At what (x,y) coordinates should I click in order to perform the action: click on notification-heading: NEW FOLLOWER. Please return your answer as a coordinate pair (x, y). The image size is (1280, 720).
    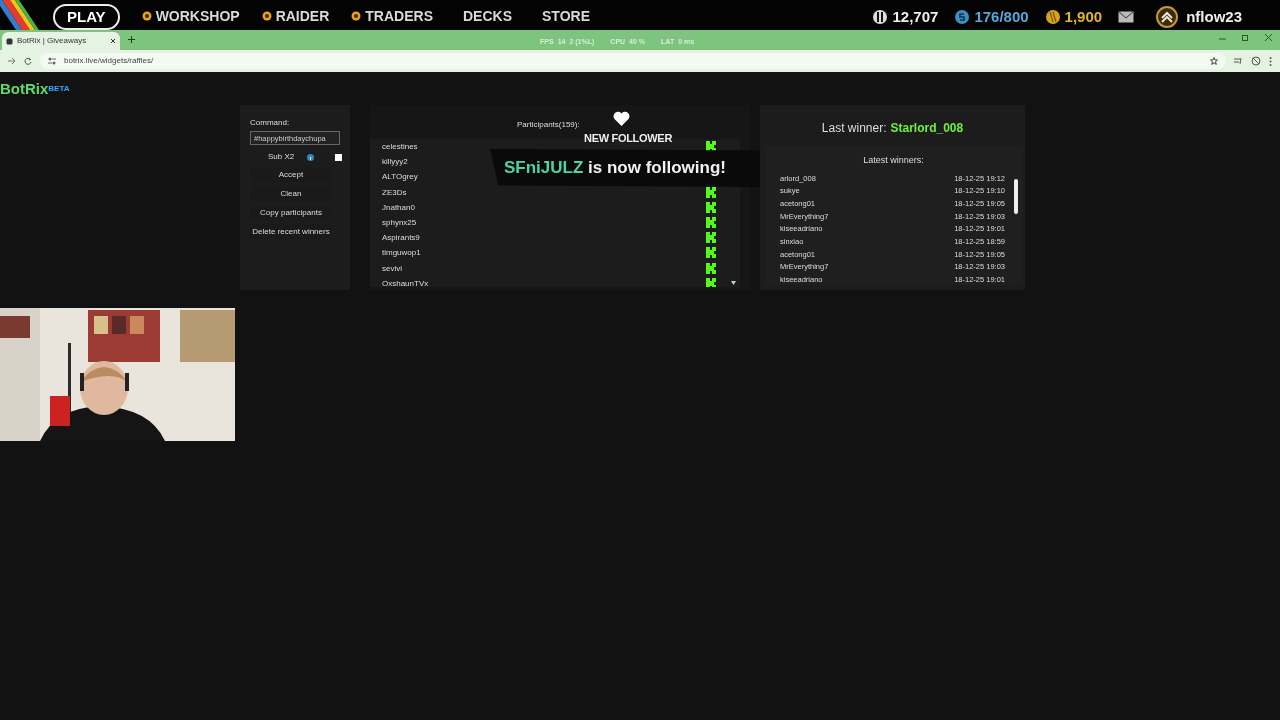
    Looking at the image, I should click on (628, 138).